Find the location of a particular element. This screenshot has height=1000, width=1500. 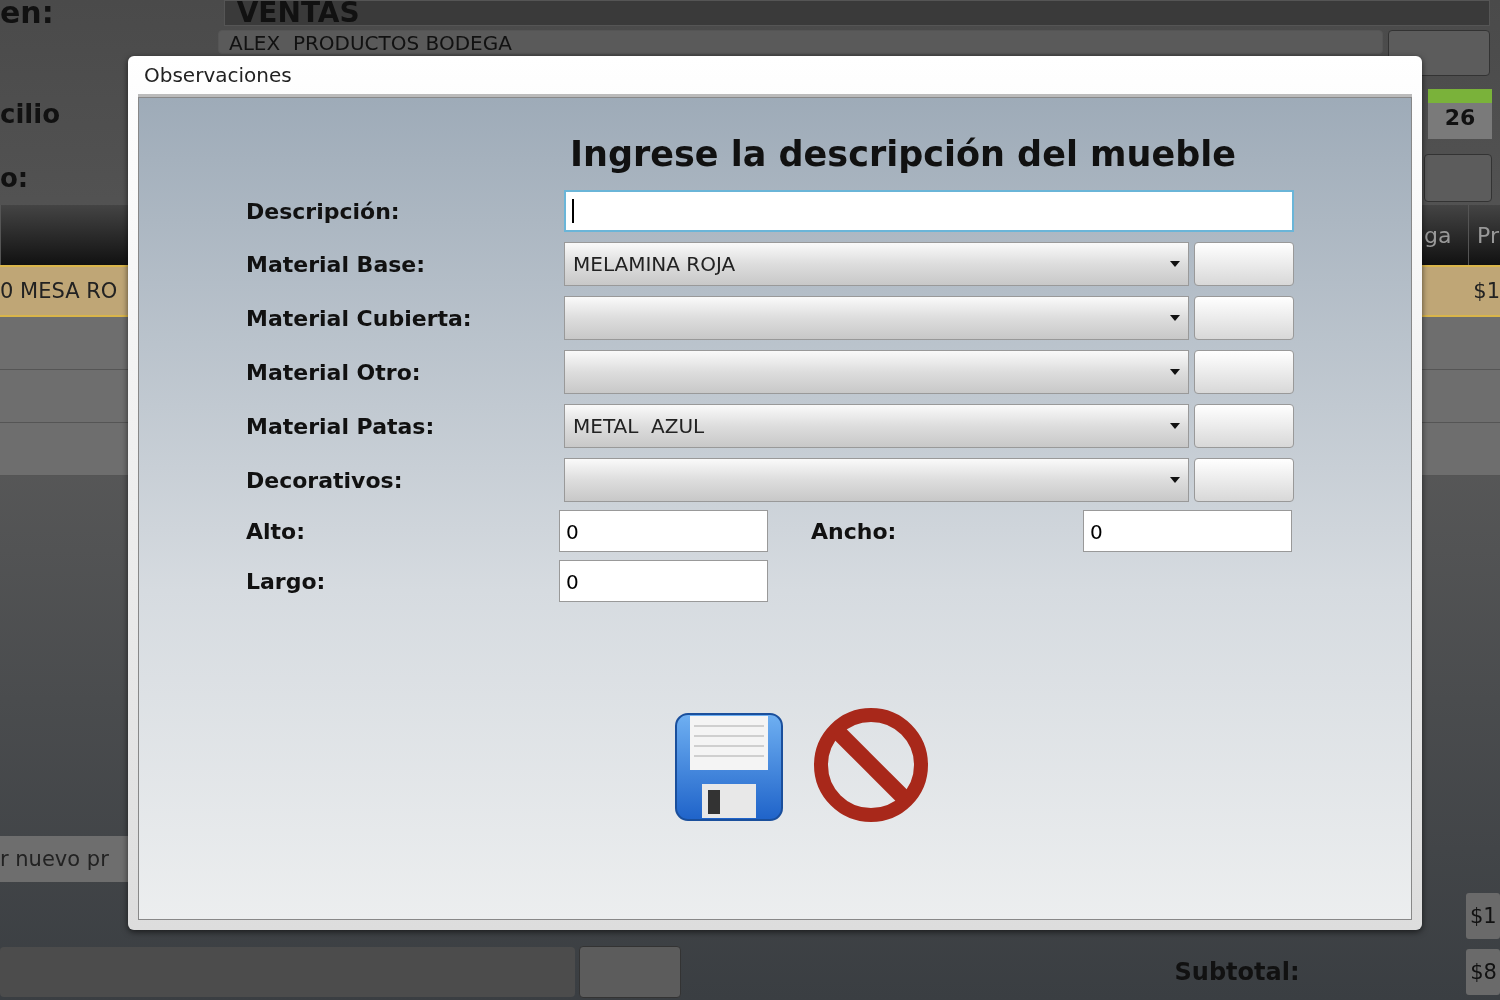

field-label: Alto: is located at coordinates (276, 531).